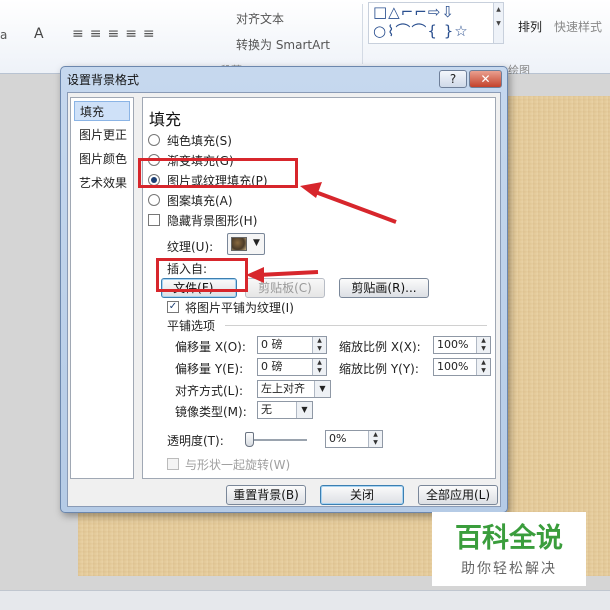  I want to click on watermark-logo: 百科全说 助你轻松解决, so click(509, 549).